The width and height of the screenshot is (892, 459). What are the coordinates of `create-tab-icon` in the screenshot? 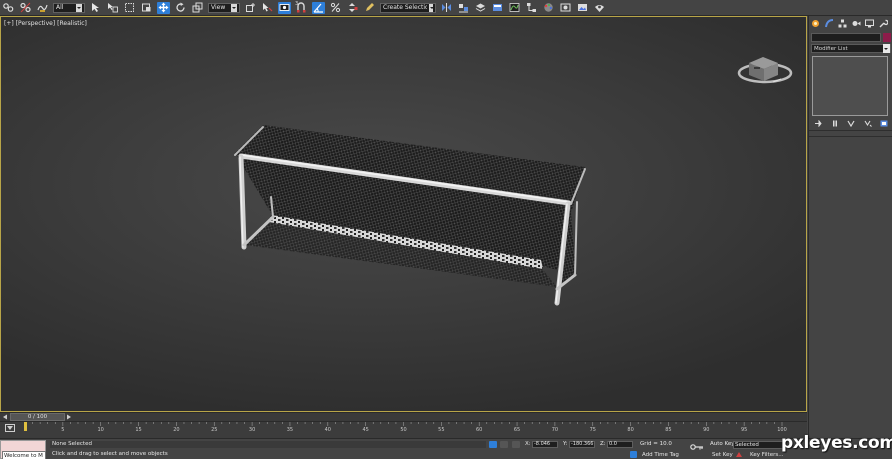 It's located at (816, 23).